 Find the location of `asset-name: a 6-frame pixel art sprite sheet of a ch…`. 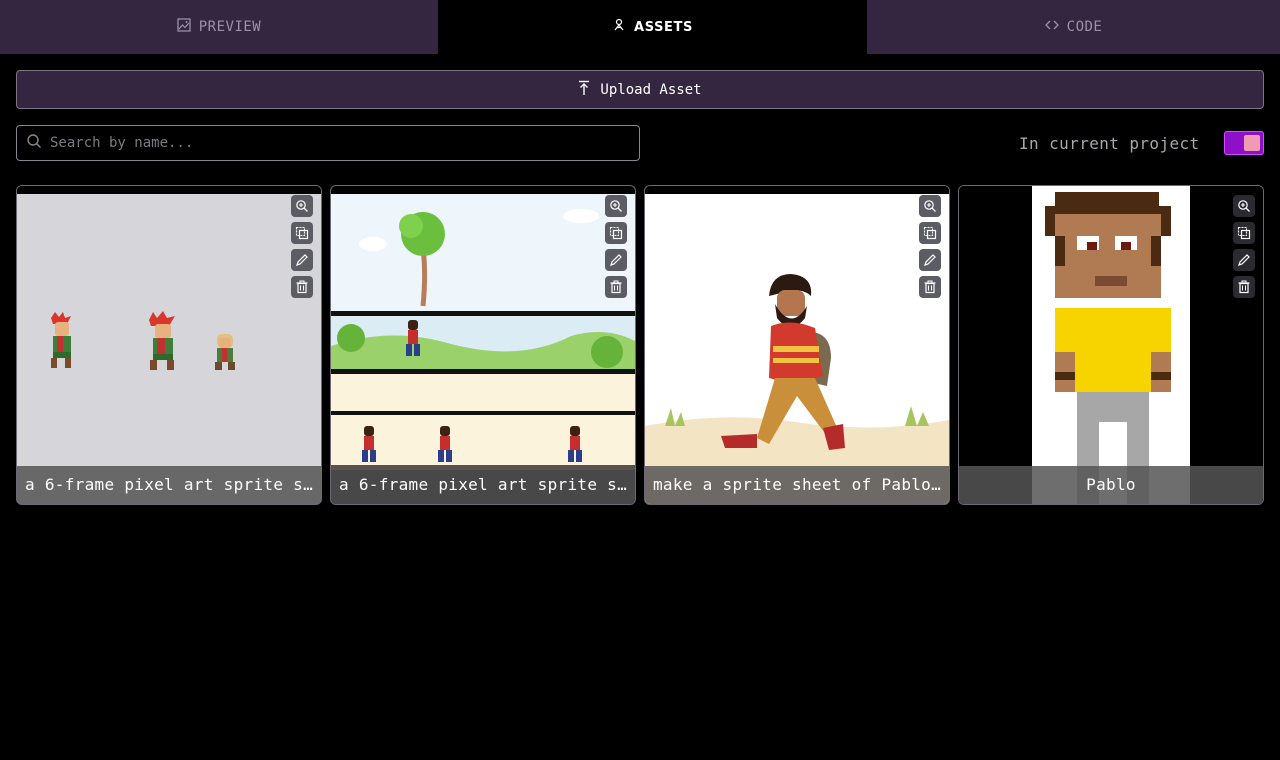

asset-name: a 6-frame pixel art sprite sheet of a ch… is located at coordinates (483, 485).